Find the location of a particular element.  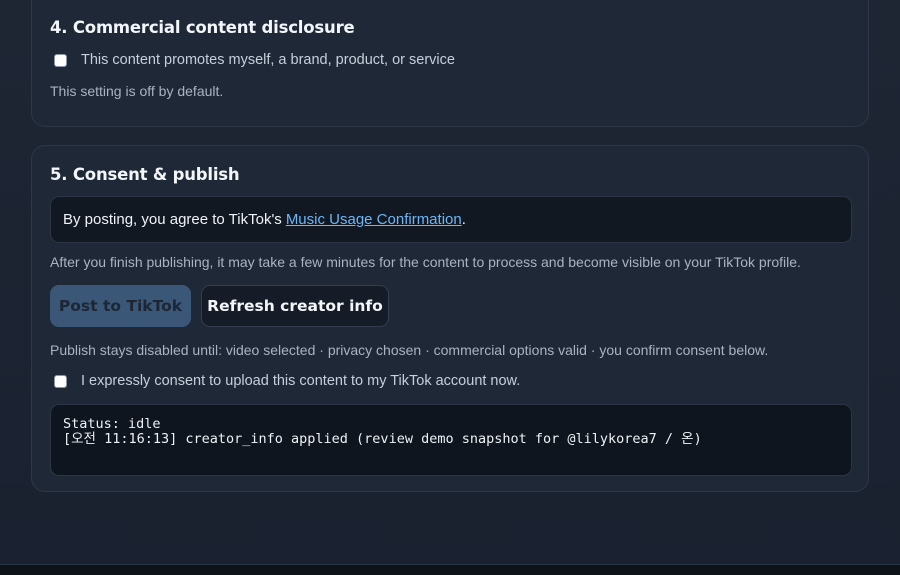

bottom-bar is located at coordinates (450, 569).